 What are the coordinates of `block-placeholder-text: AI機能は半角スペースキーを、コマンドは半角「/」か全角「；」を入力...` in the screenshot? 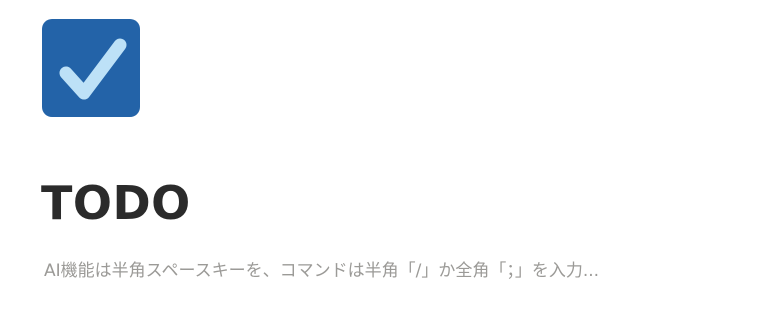 It's located at (321, 271).